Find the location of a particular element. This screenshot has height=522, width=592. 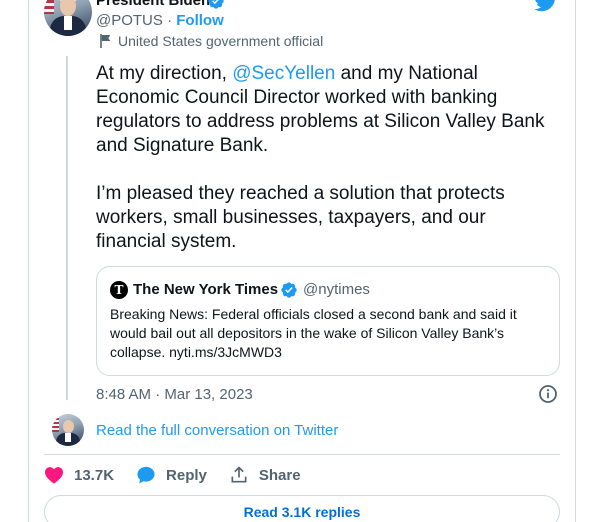

author-name: President Biden is located at coordinates (153, 5).